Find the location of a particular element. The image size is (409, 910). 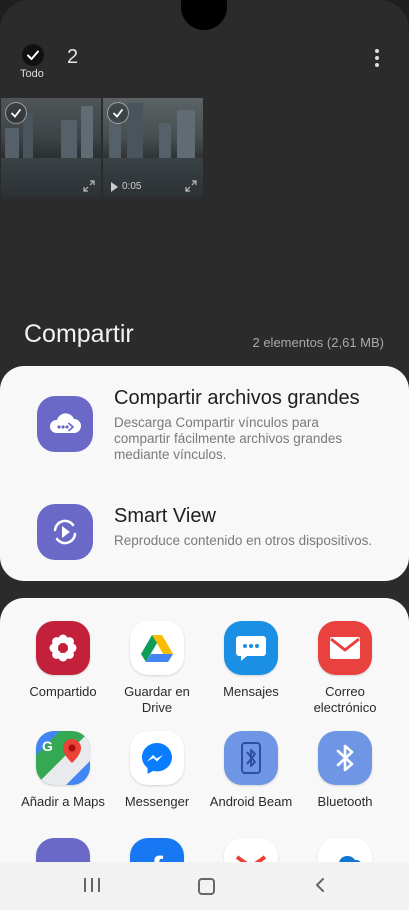

app-label: Compartido is located at coordinates (63, 691).